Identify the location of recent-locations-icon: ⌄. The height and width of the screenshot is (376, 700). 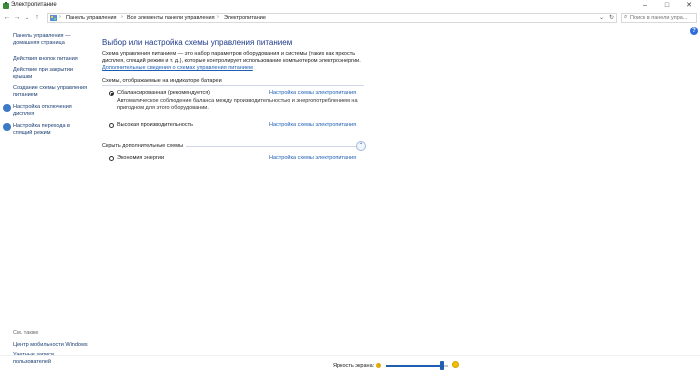
(27, 18).